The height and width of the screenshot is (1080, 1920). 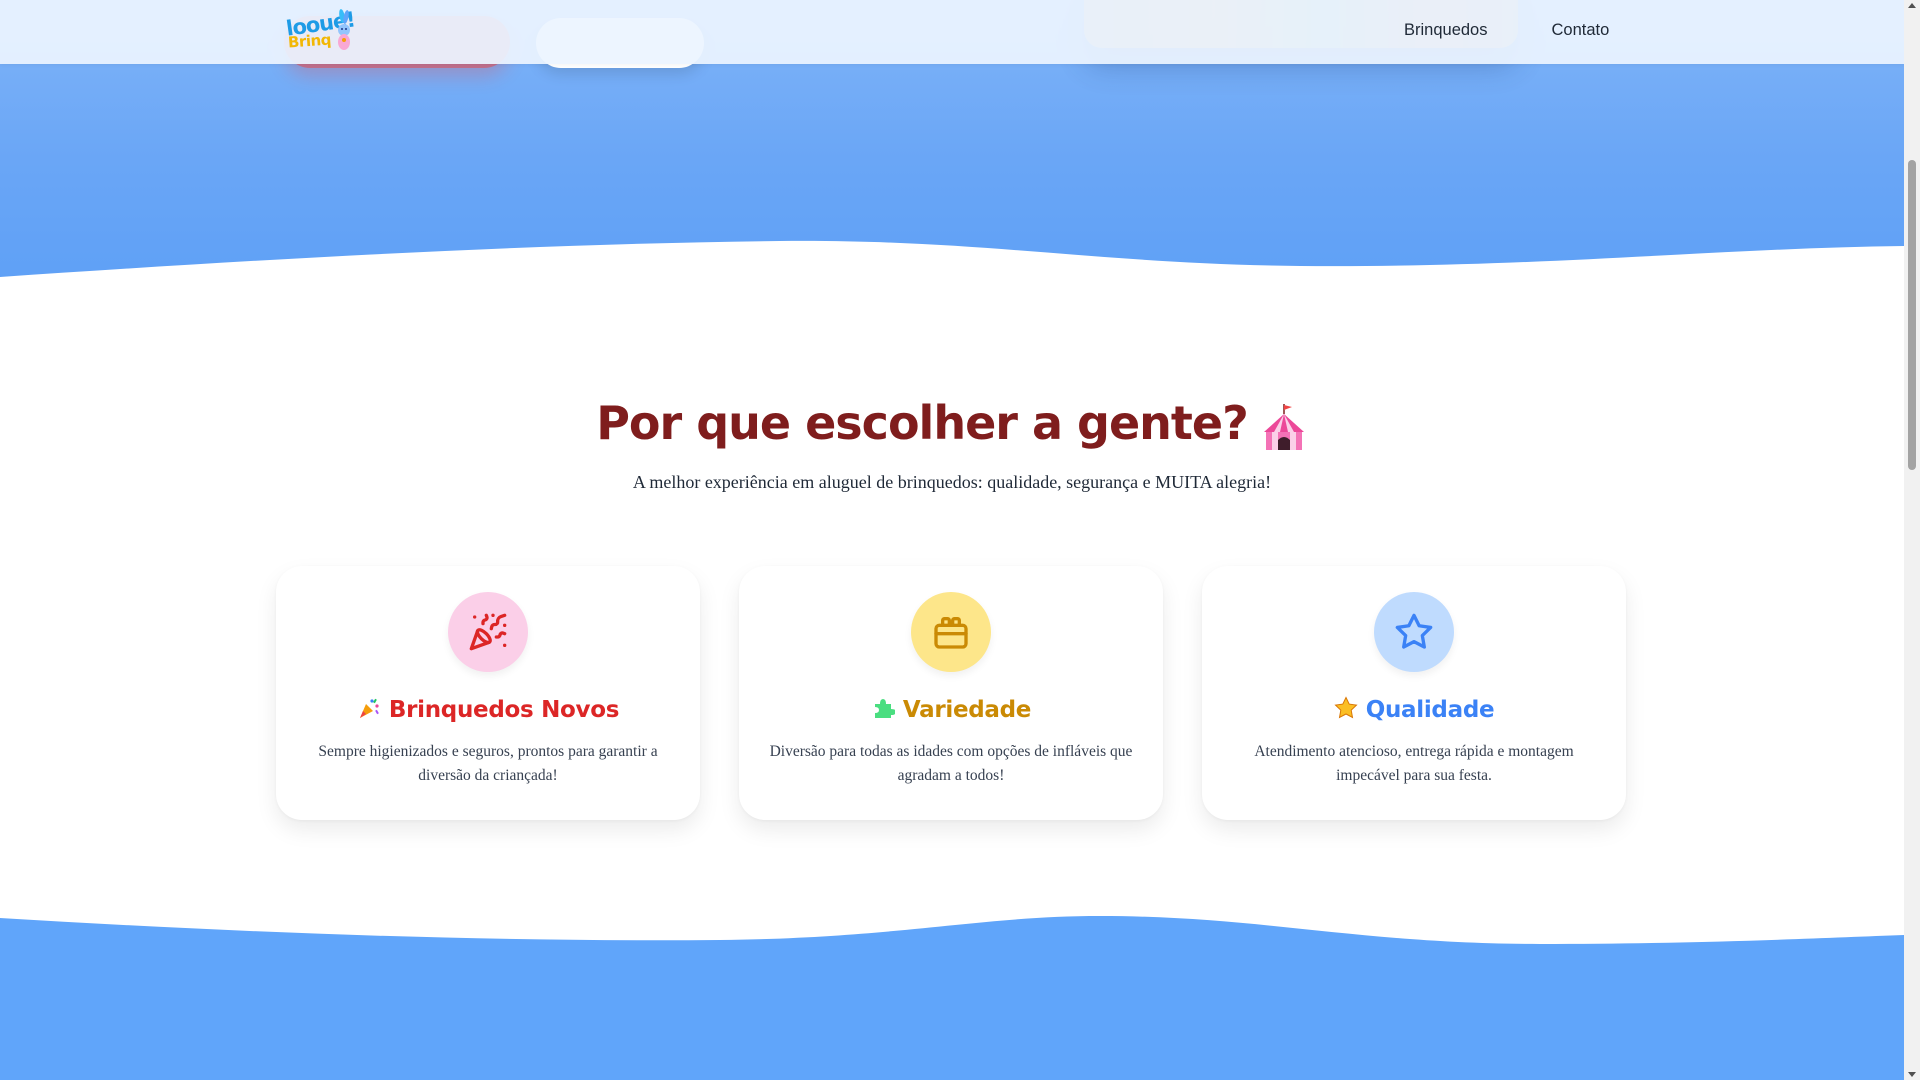 What do you see at coordinates (1912, 5) in the screenshot?
I see `scroll-up-arrow-icon` at bounding box center [1912, 5].